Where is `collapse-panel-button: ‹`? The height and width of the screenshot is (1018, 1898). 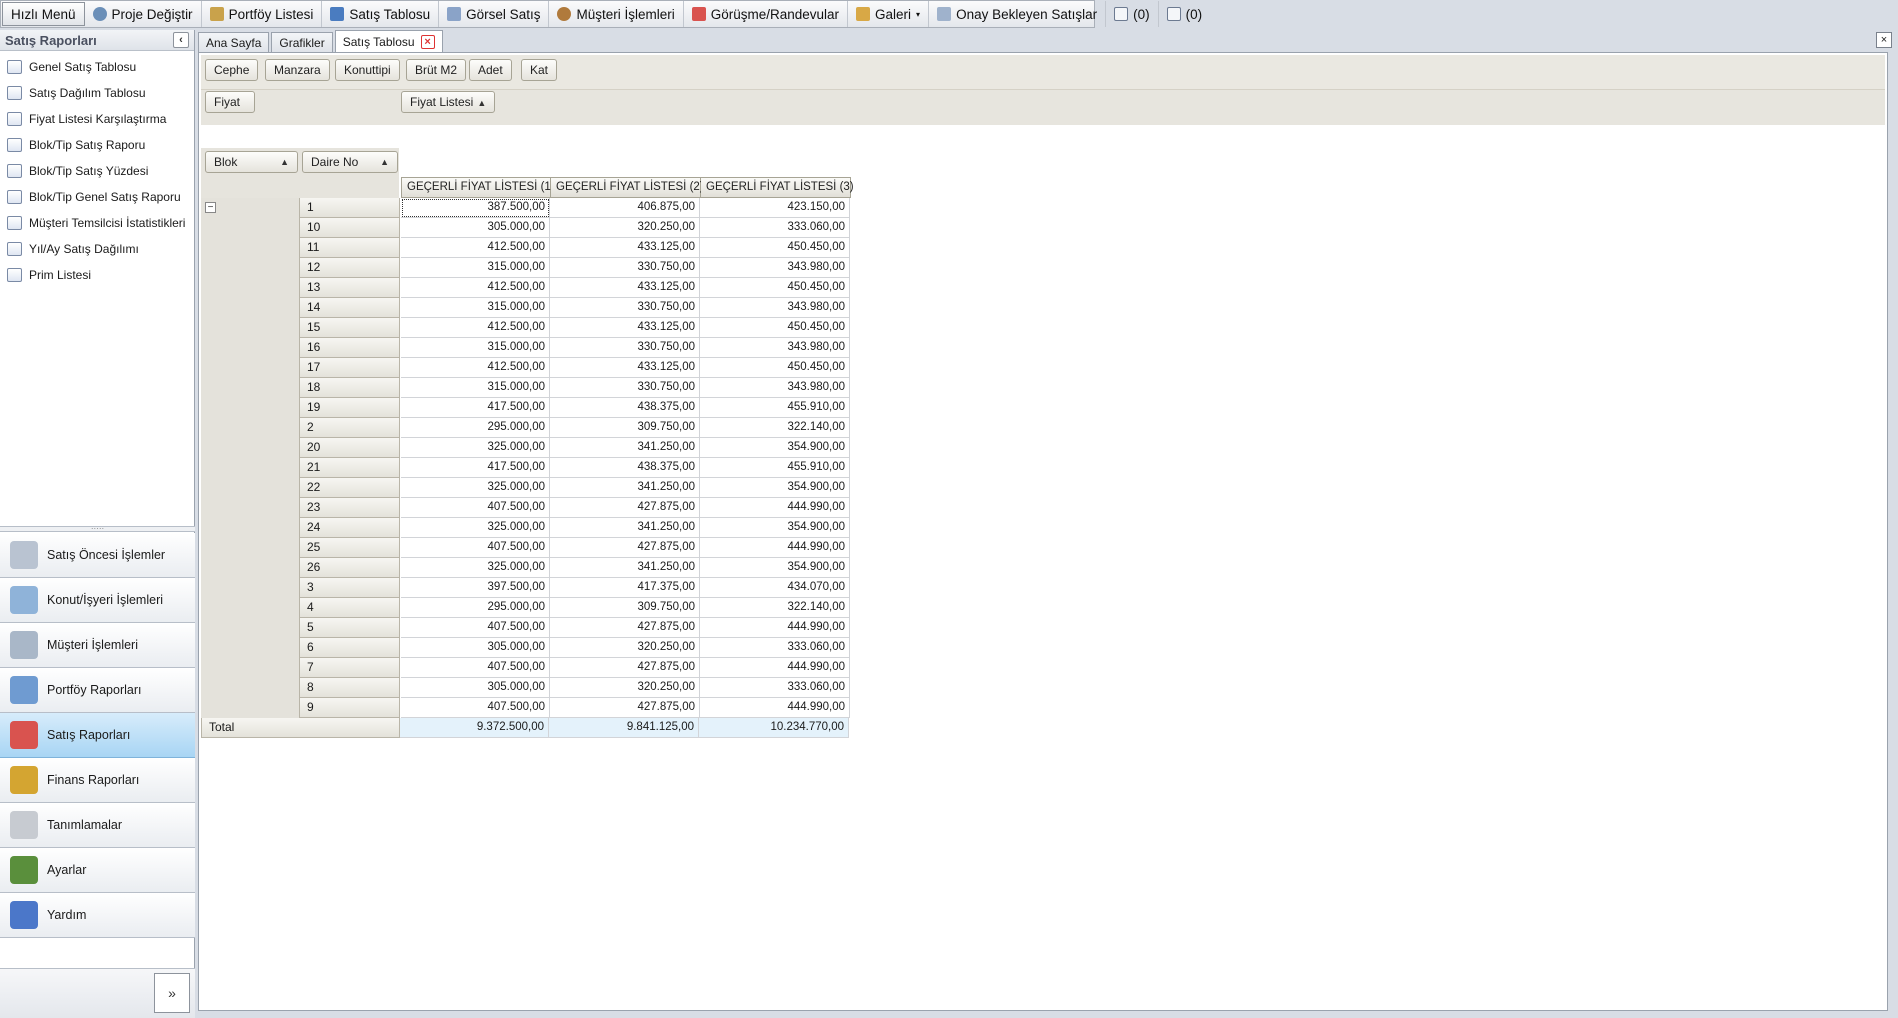
collapse-panel-button: ‹ is located at coordinates (181, 40).